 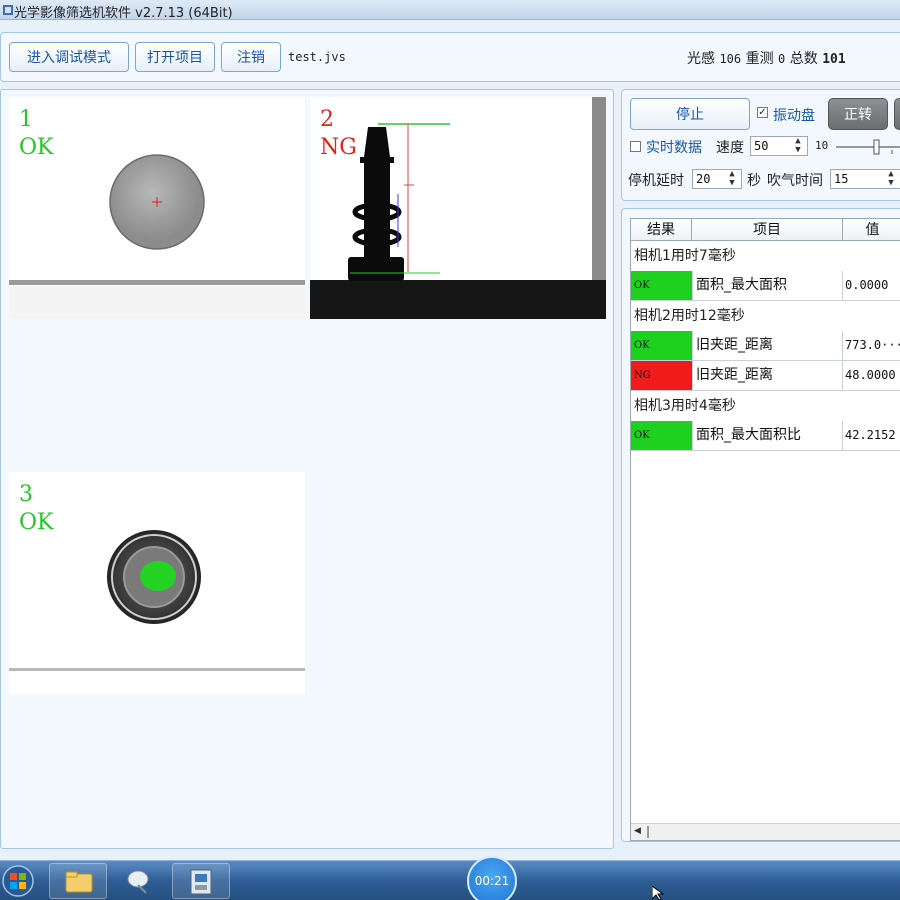 What do you see at coordinates (36, 522) in the screenshot?
I see `camera-3-status: OK` at bounding box center [36, 522].